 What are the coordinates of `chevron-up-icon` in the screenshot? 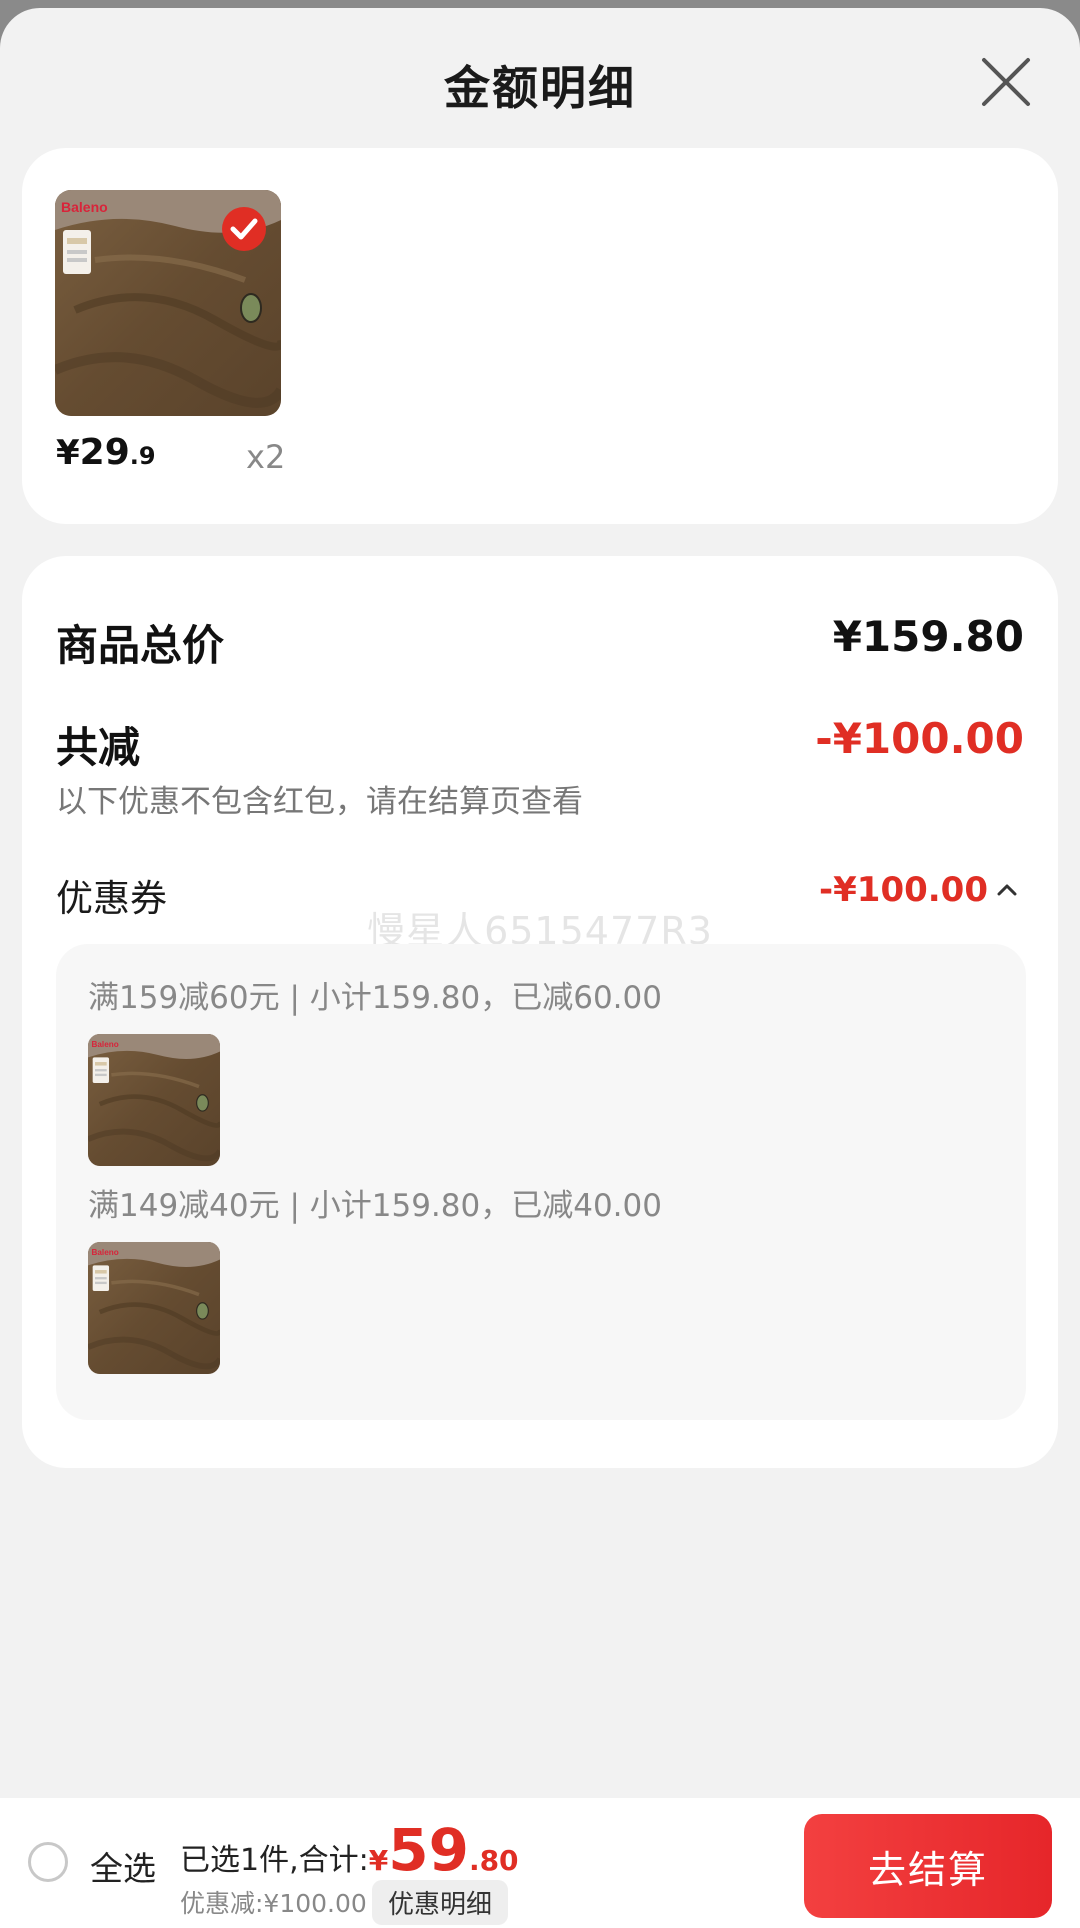 It's located at (1007, 890).